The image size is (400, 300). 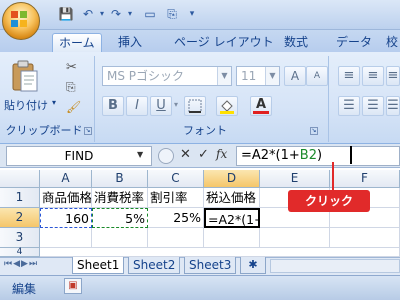 I want to click on copy-icon: ⎘, so click(x=71, y=87).